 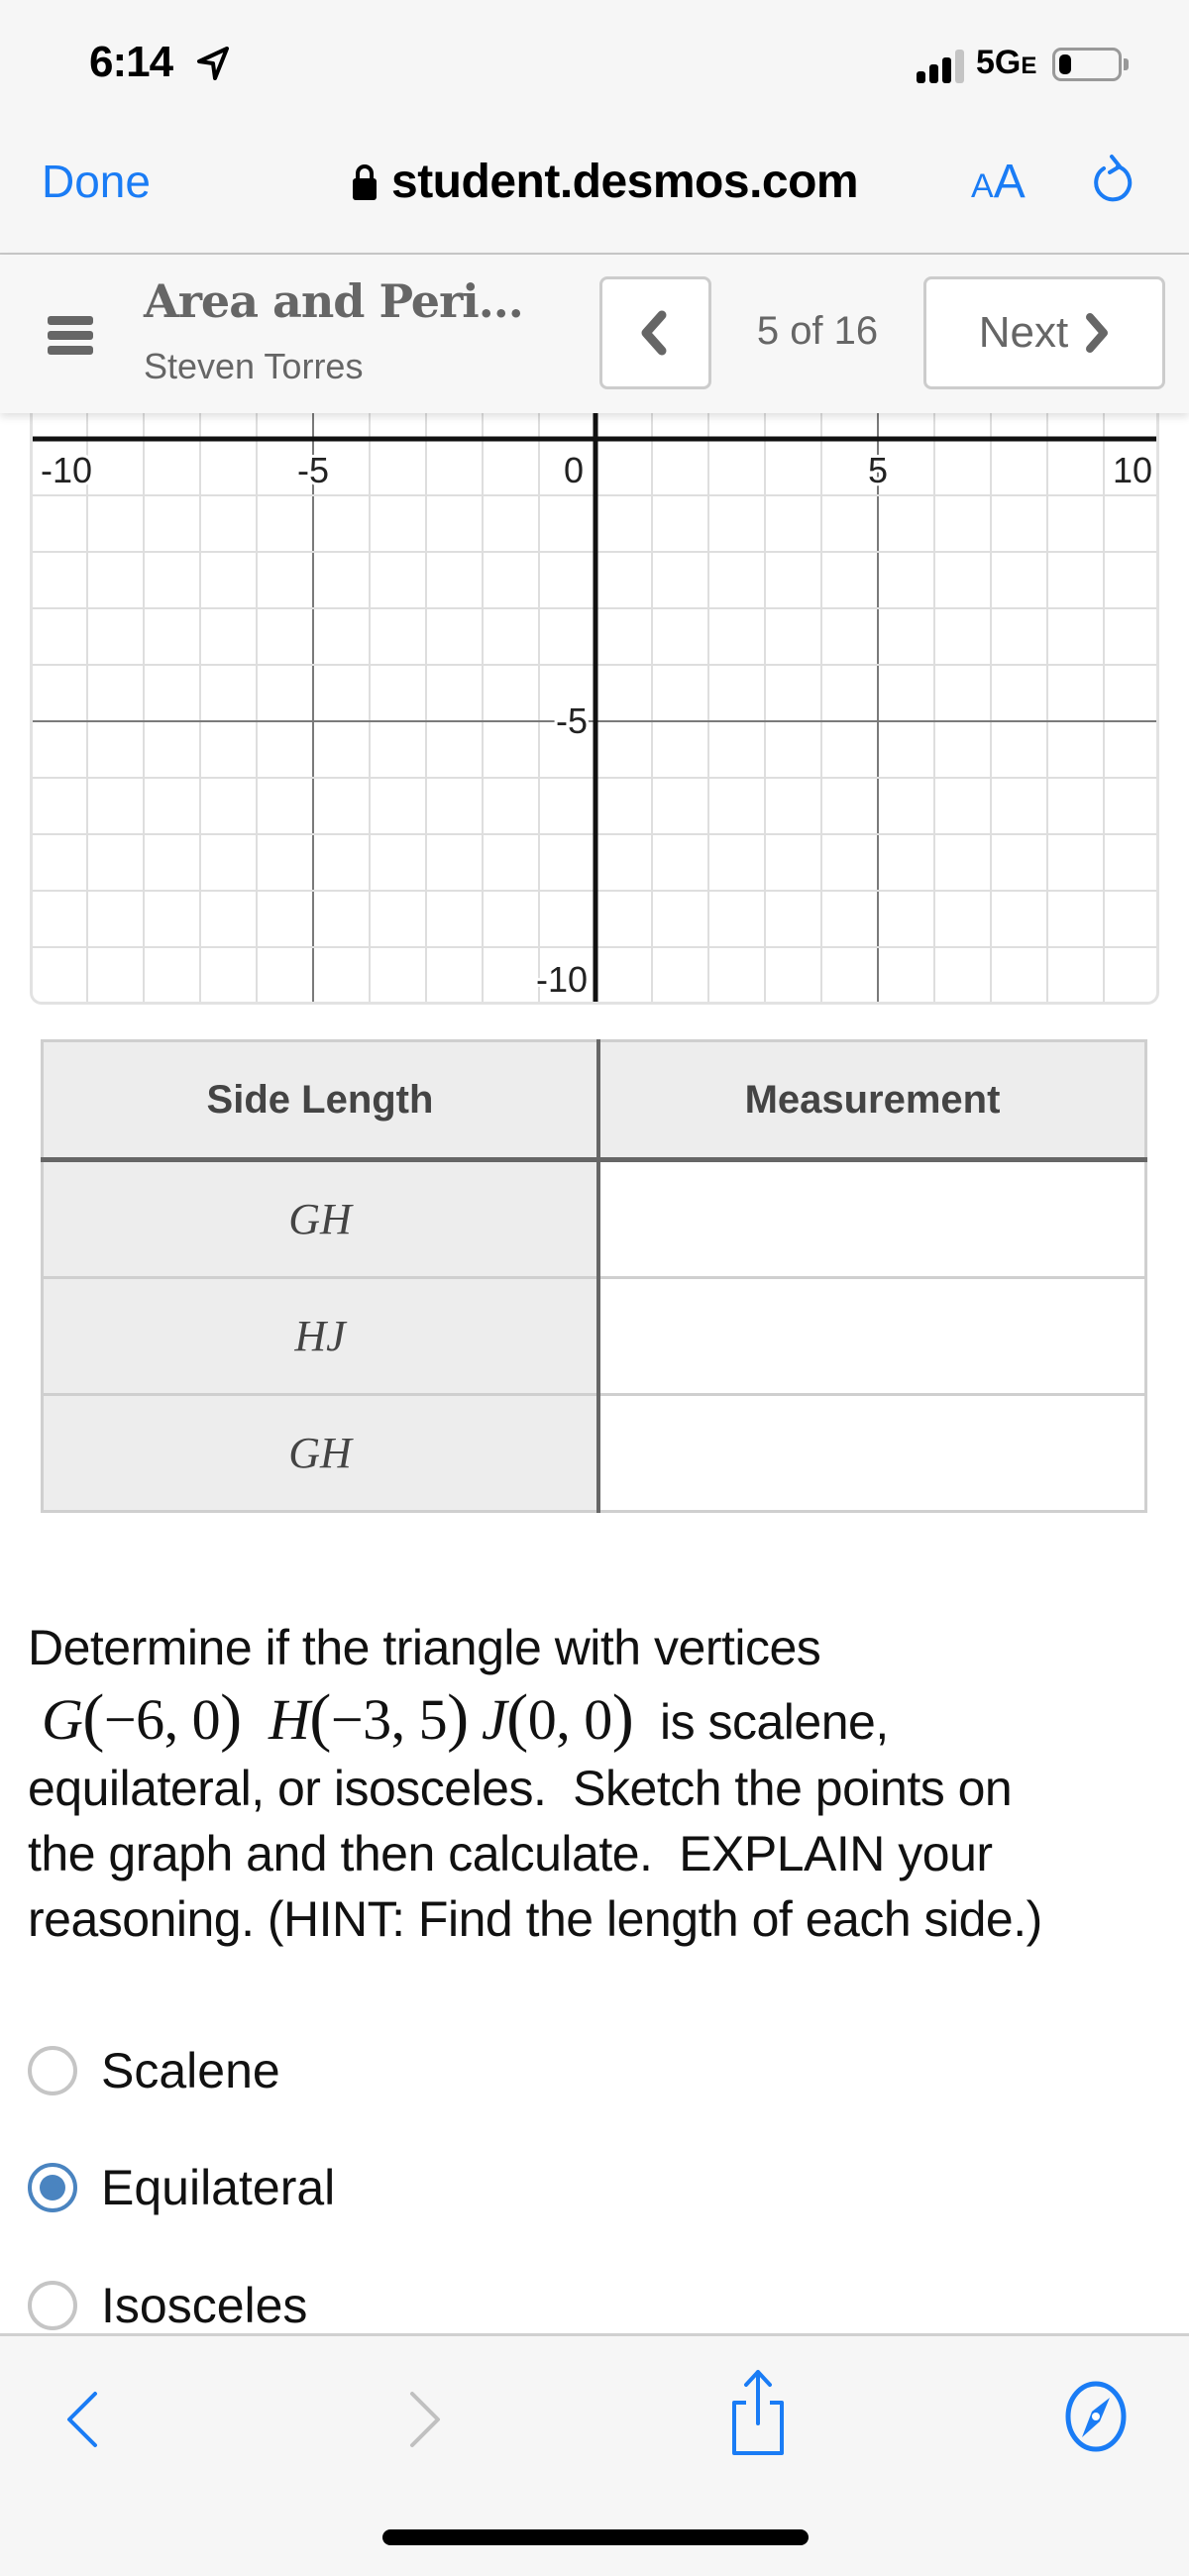 What do you see at coordinates (817, 331) in the screenshot?
I see `page-indicator: 5 of 16` at bounding box center [817, 331].